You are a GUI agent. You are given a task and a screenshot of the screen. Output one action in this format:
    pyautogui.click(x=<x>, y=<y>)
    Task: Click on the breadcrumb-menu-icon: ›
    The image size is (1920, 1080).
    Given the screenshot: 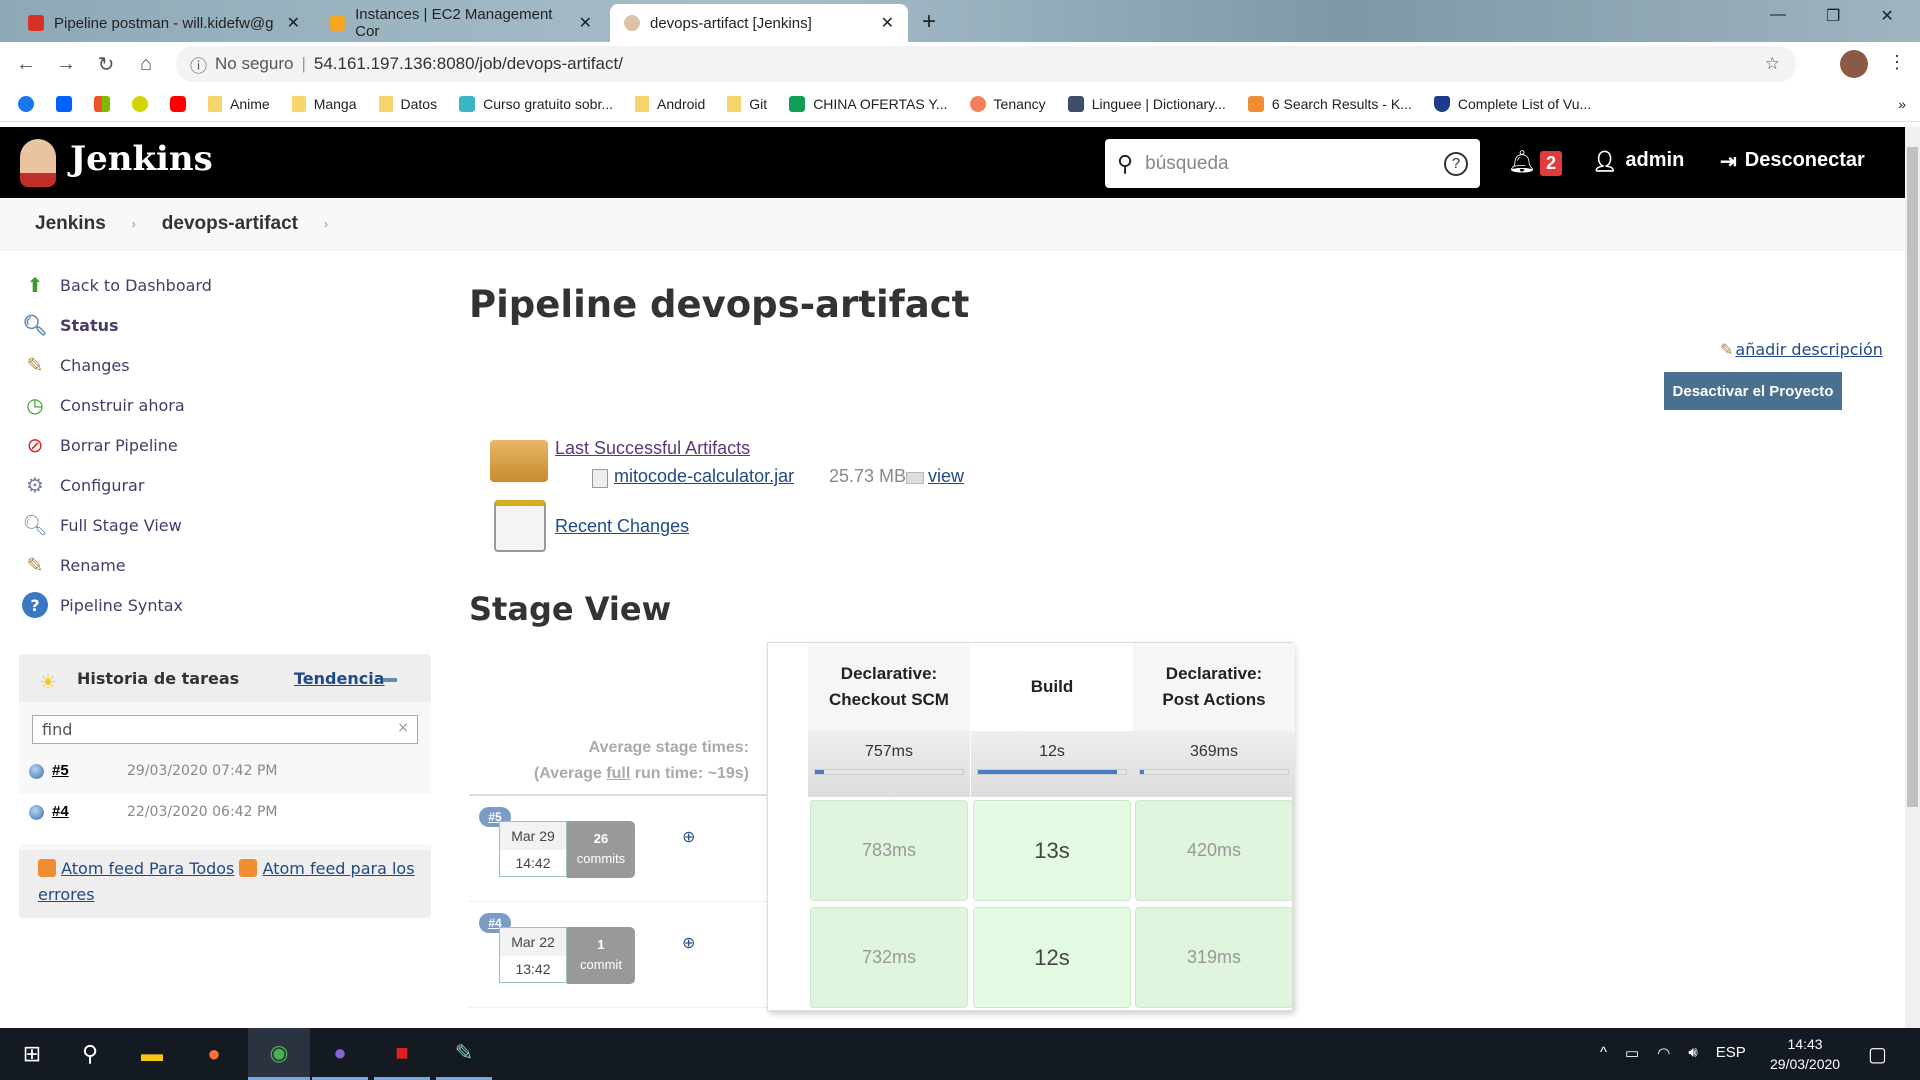 What is the action you would take?
    pyautogui.click(x=326, y=224)
    